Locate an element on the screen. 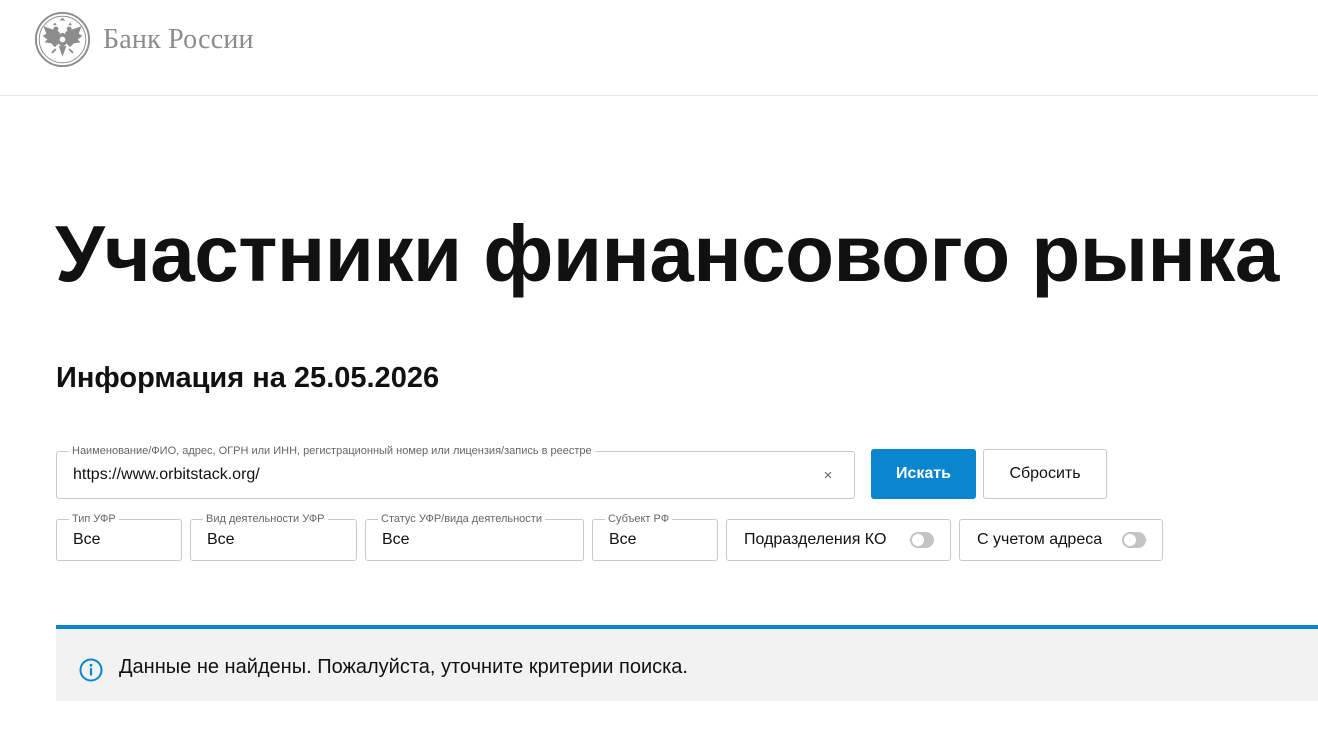 The width and height of the screenshot is (1318, 744). page-title: Участники финансового рынка is located at coordinates (667, 253).